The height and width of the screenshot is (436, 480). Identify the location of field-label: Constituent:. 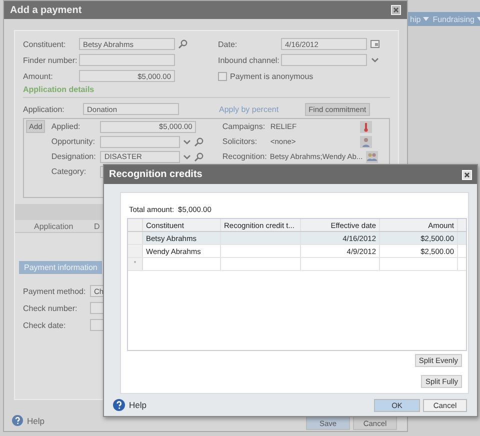
(45, 44).